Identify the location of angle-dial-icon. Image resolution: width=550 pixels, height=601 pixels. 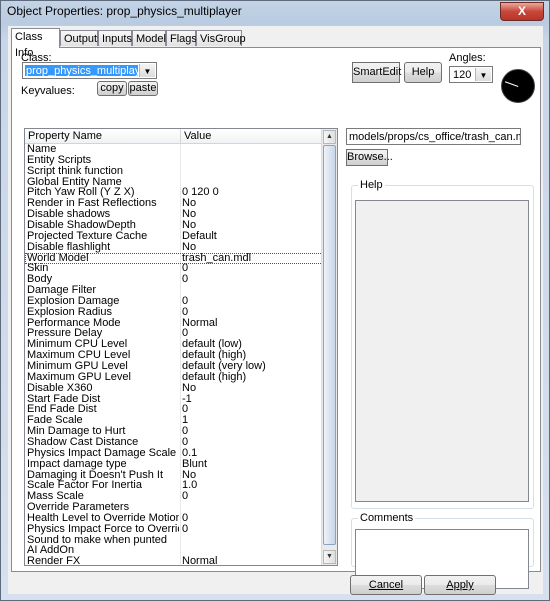
(518, 86).